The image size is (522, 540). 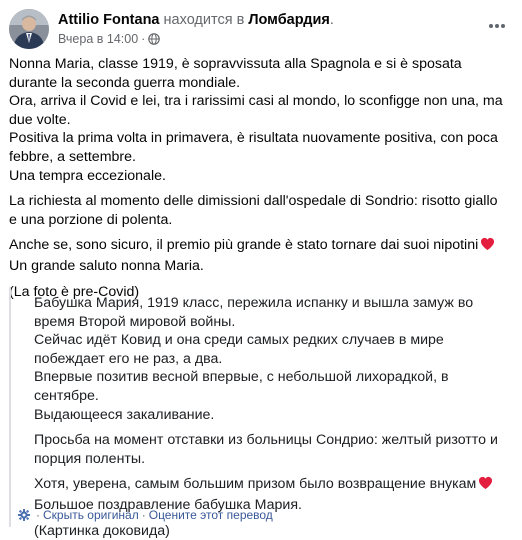 I want to click on translation-line: Выдающееся закаливание., so click(x=124, y=414).